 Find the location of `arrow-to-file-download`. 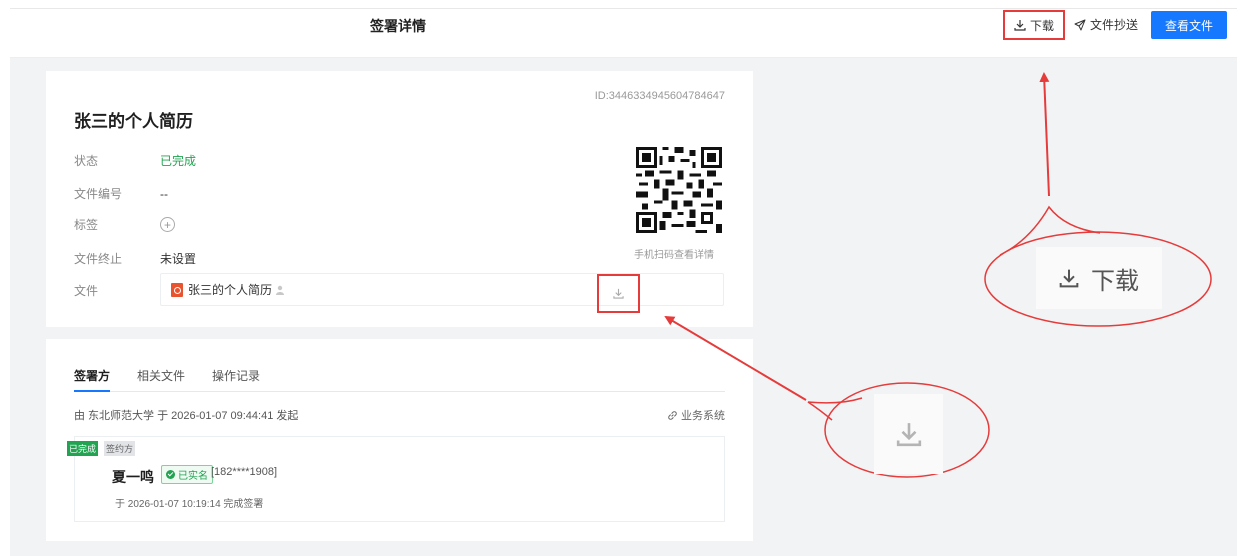

arrow-to-file-download is located at coordinates (735, 358).